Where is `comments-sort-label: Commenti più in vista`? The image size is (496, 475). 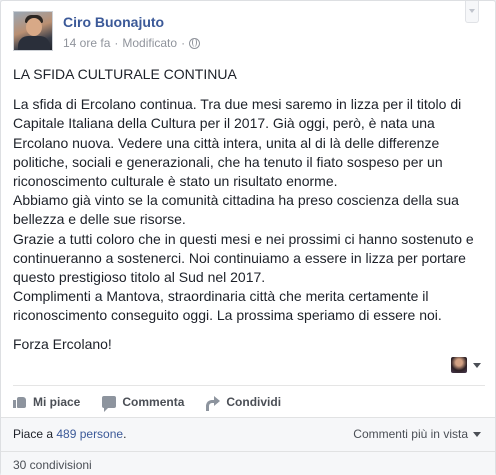
comments-sort-label: Commenti più in vista is located at coordinates (410, 434).